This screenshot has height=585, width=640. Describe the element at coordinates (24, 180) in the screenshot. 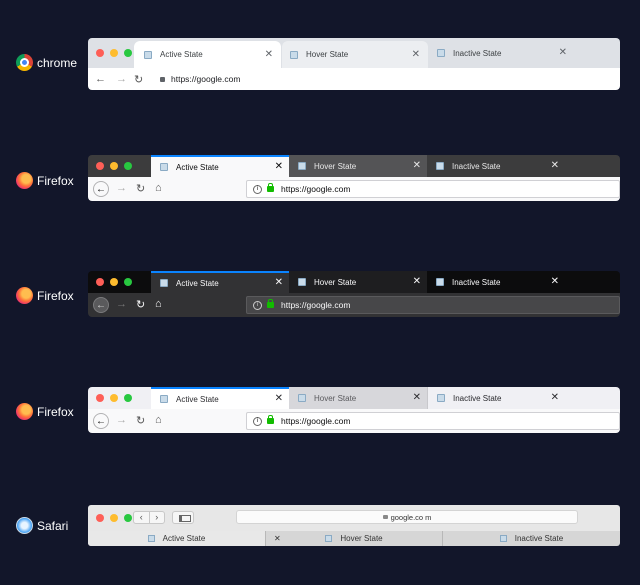

I see `firefox-logo-icon` at that location.